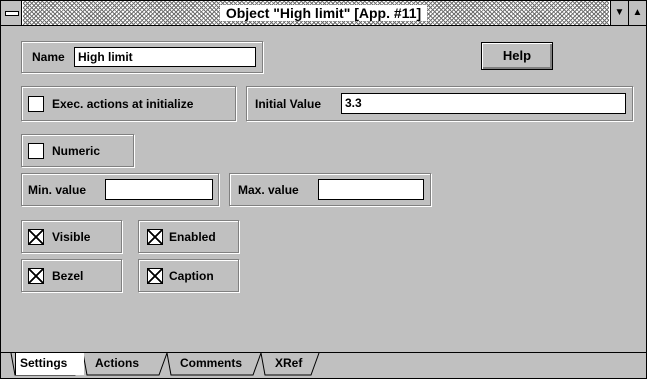 This screenshot has height=379, width=647. I want to click on help-button: Help, so click(517, 56).